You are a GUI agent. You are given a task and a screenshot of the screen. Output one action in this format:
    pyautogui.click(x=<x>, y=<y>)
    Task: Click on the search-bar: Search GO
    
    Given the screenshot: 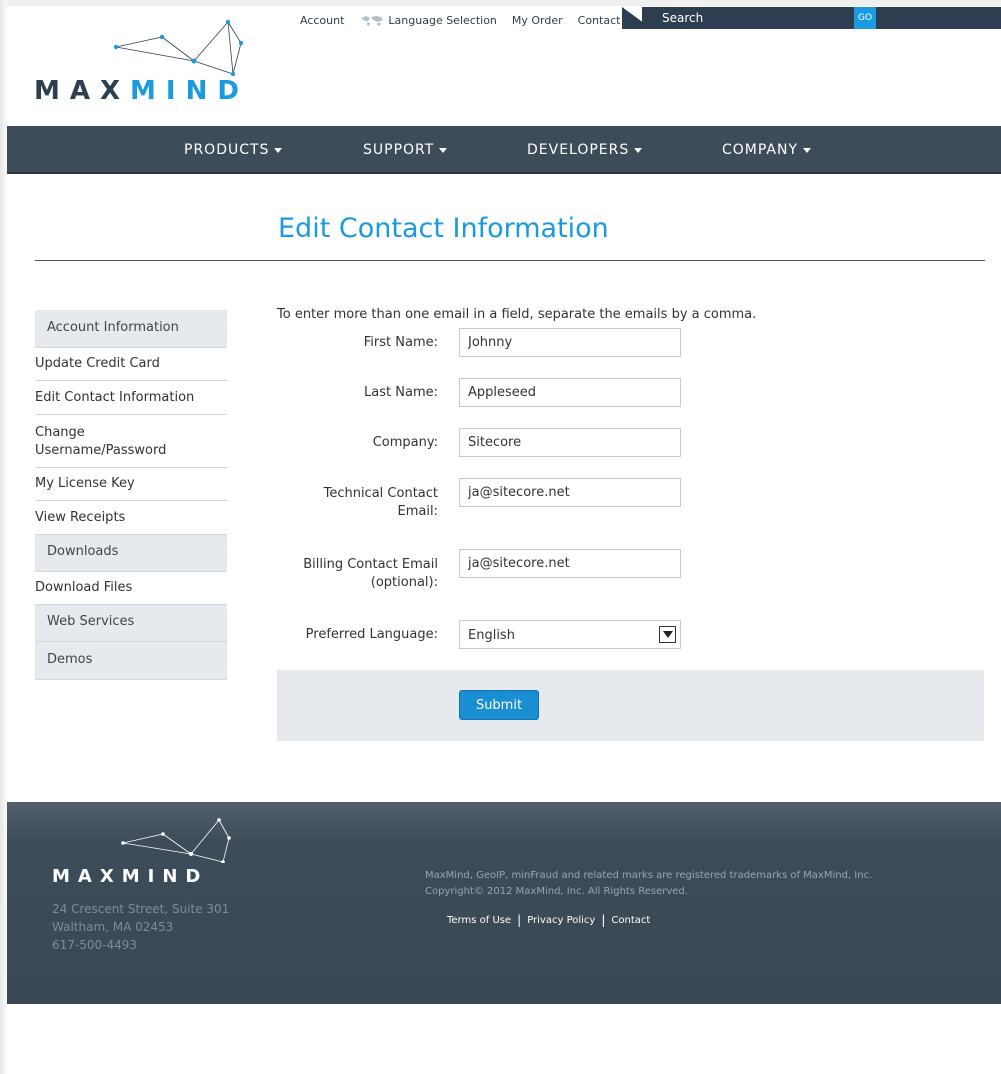 What is the action you would take?
    pyautogui.click(x=811, y=18)
    